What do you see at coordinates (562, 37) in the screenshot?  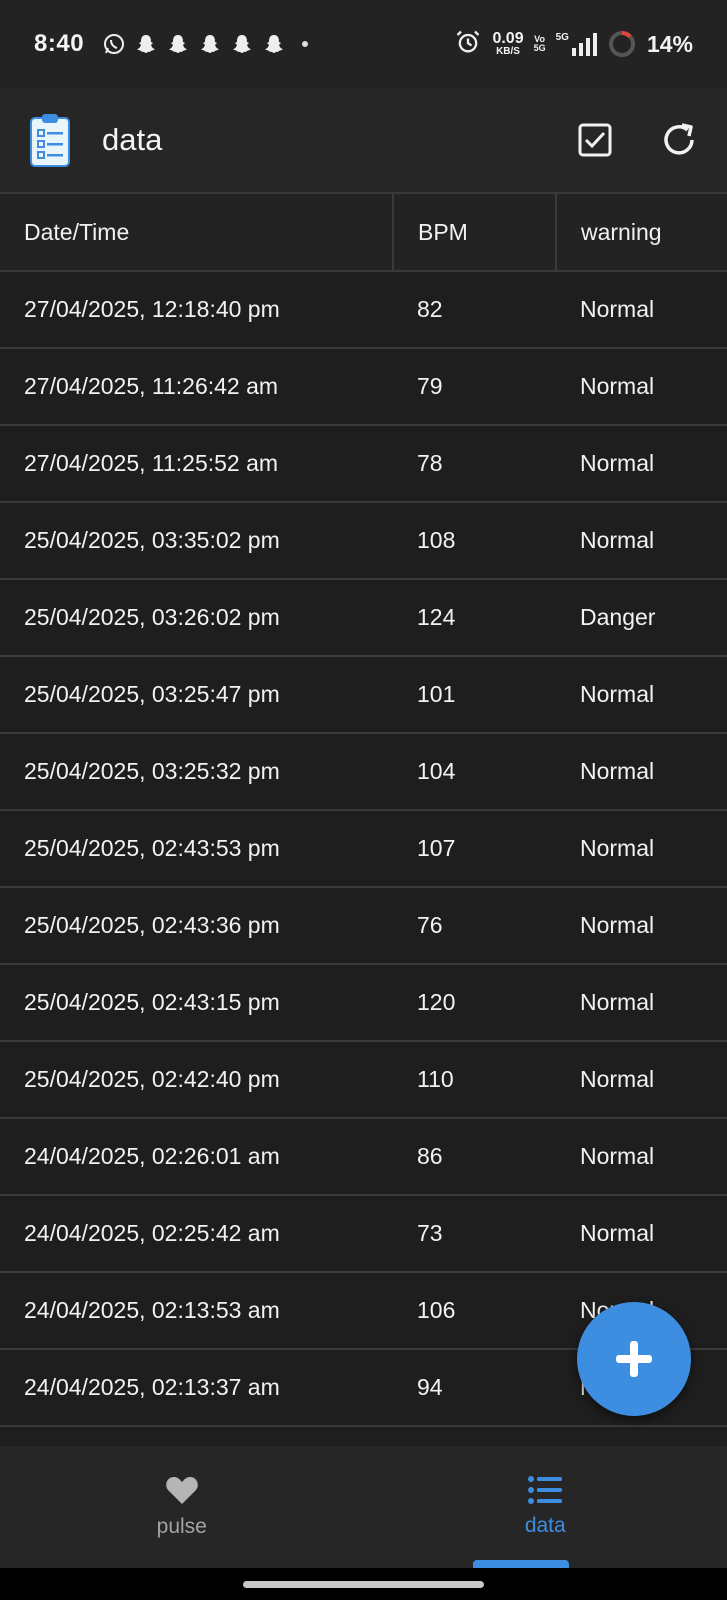 I see `network-type: 5G` at bounding box center [562, 37].